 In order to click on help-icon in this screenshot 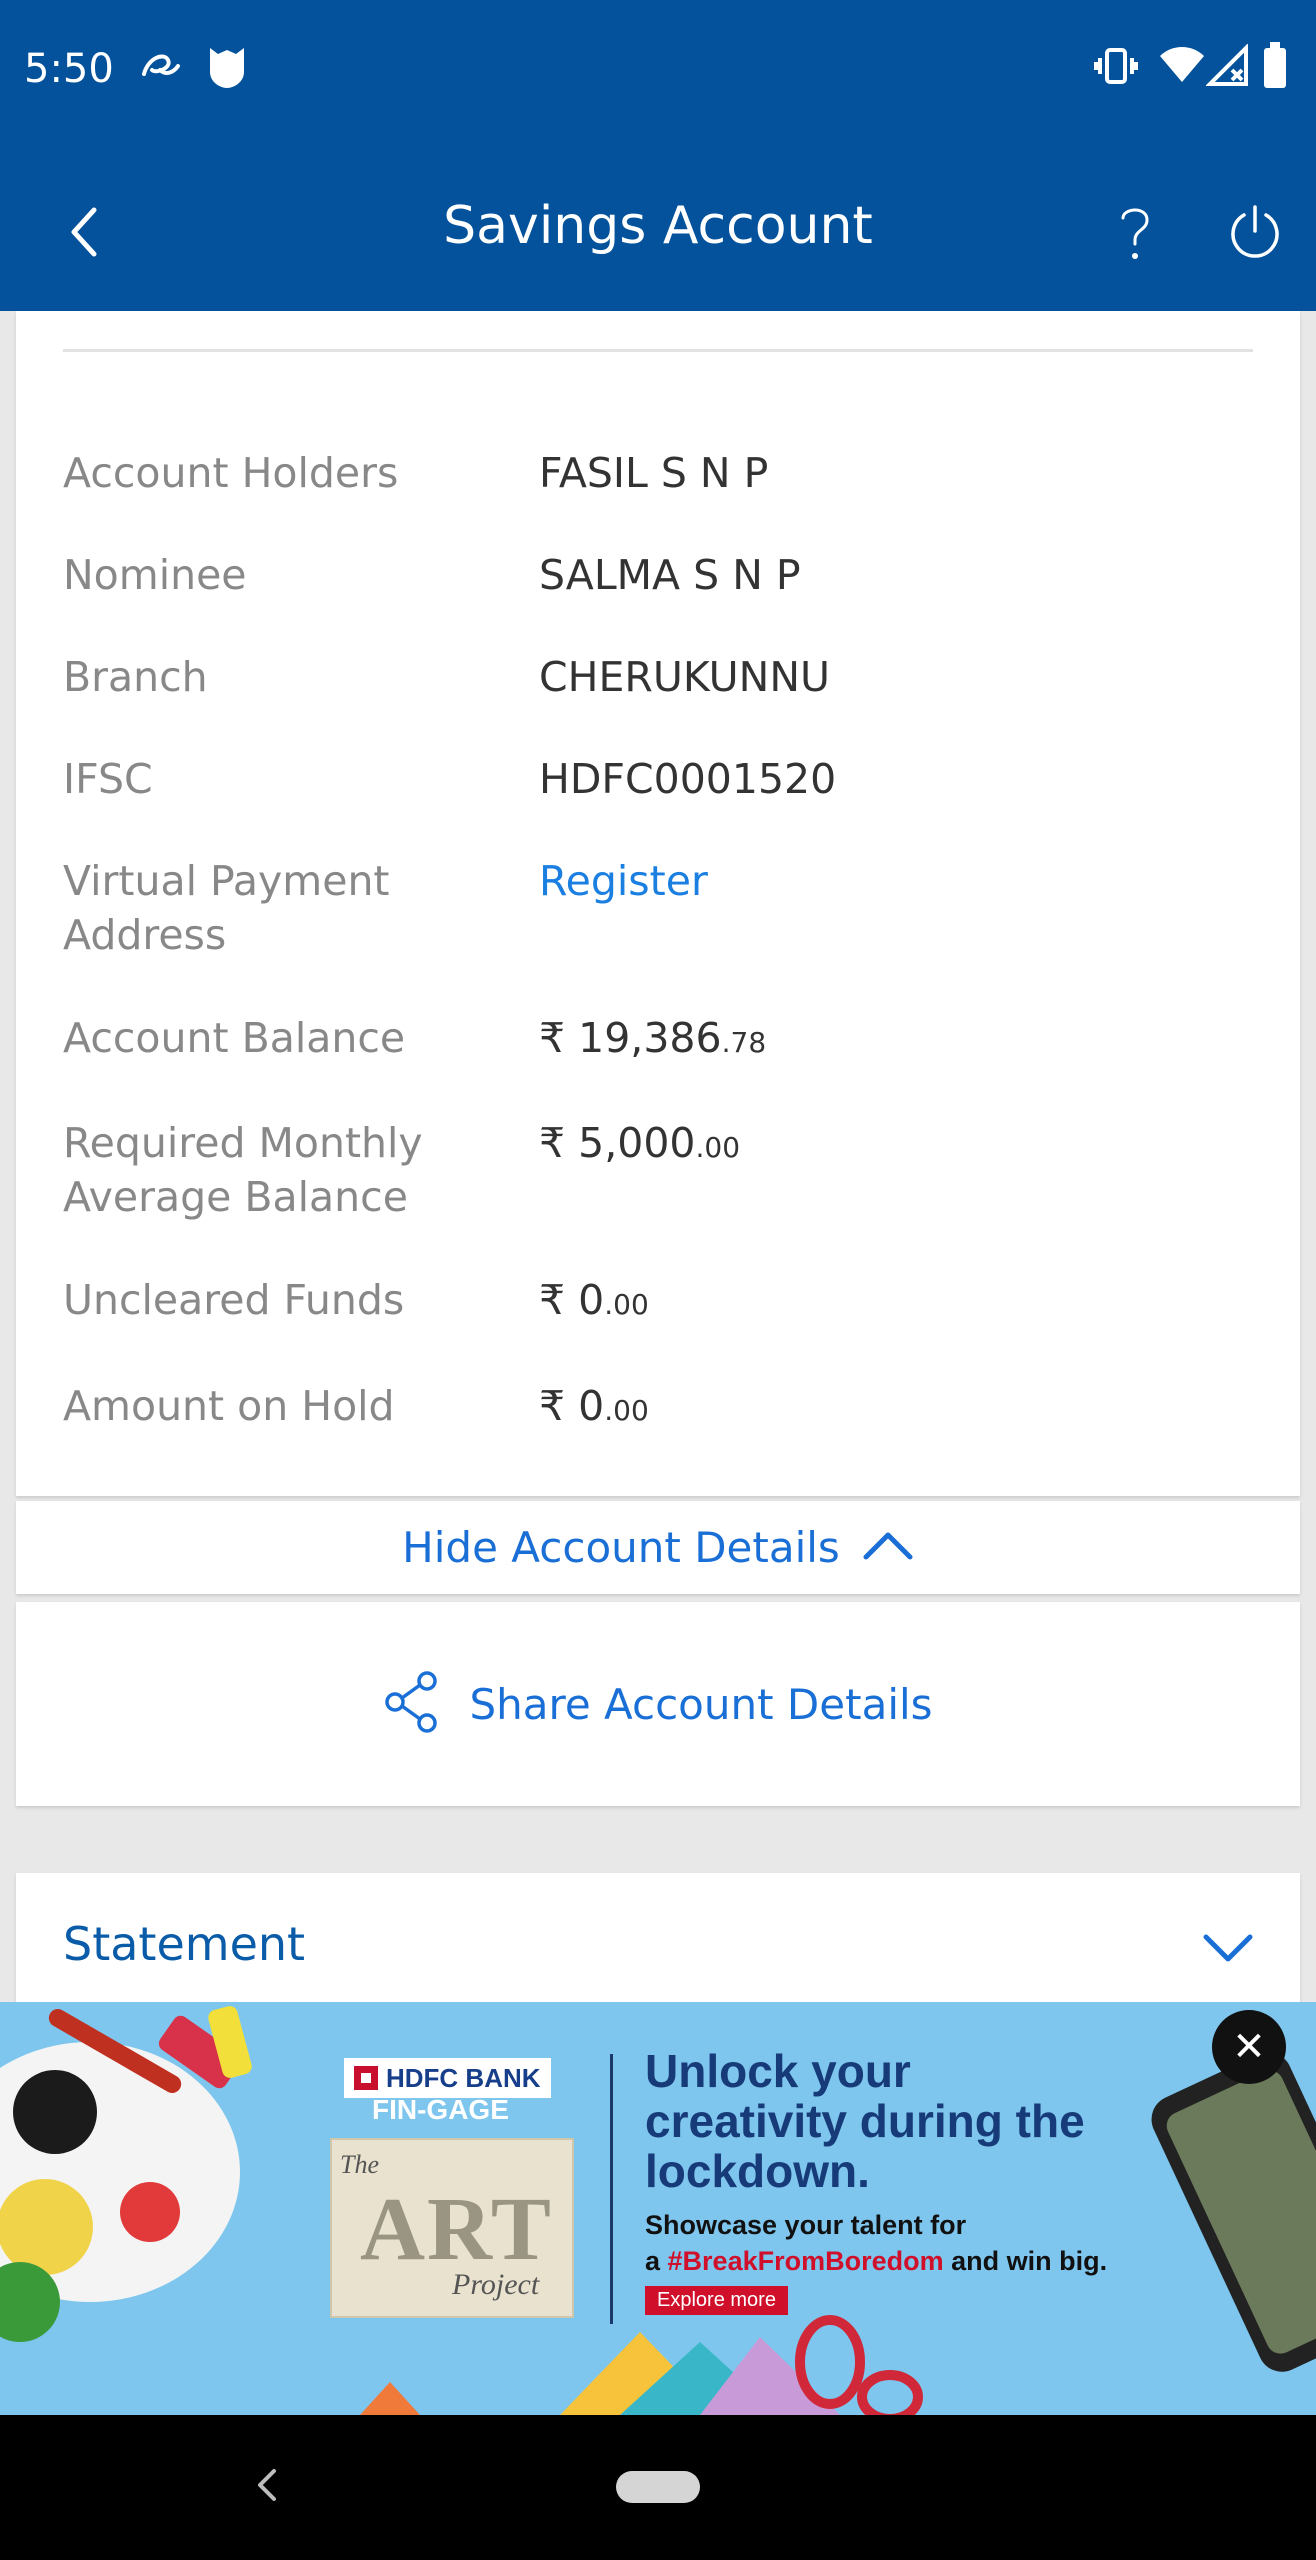, I will do `click(1135, 234)`.